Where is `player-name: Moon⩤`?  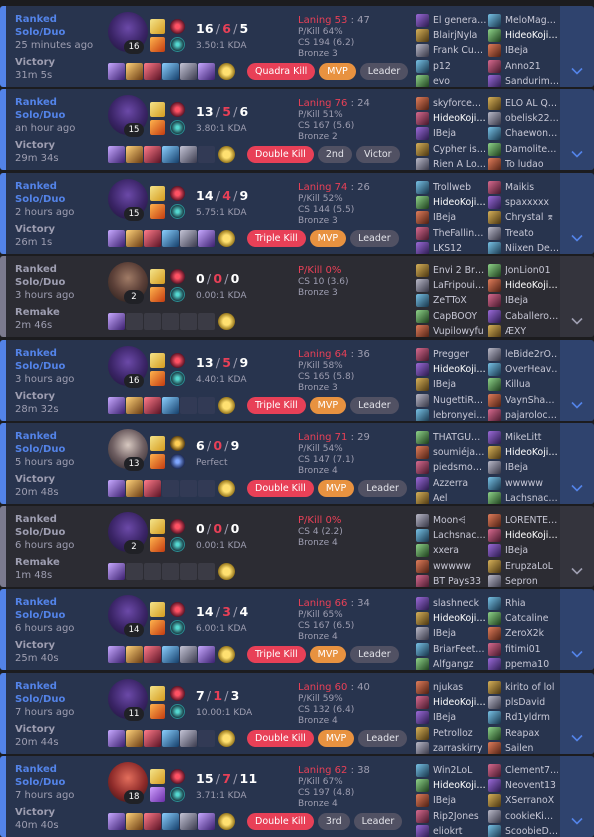 player-name: Moon⩤ is located at coordinates (459, 520).